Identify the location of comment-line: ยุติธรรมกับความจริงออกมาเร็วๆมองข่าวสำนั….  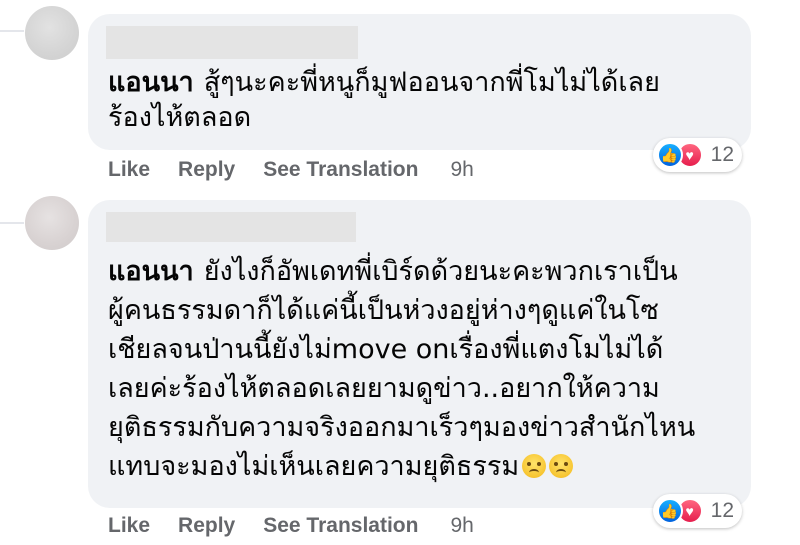
(402, 427).